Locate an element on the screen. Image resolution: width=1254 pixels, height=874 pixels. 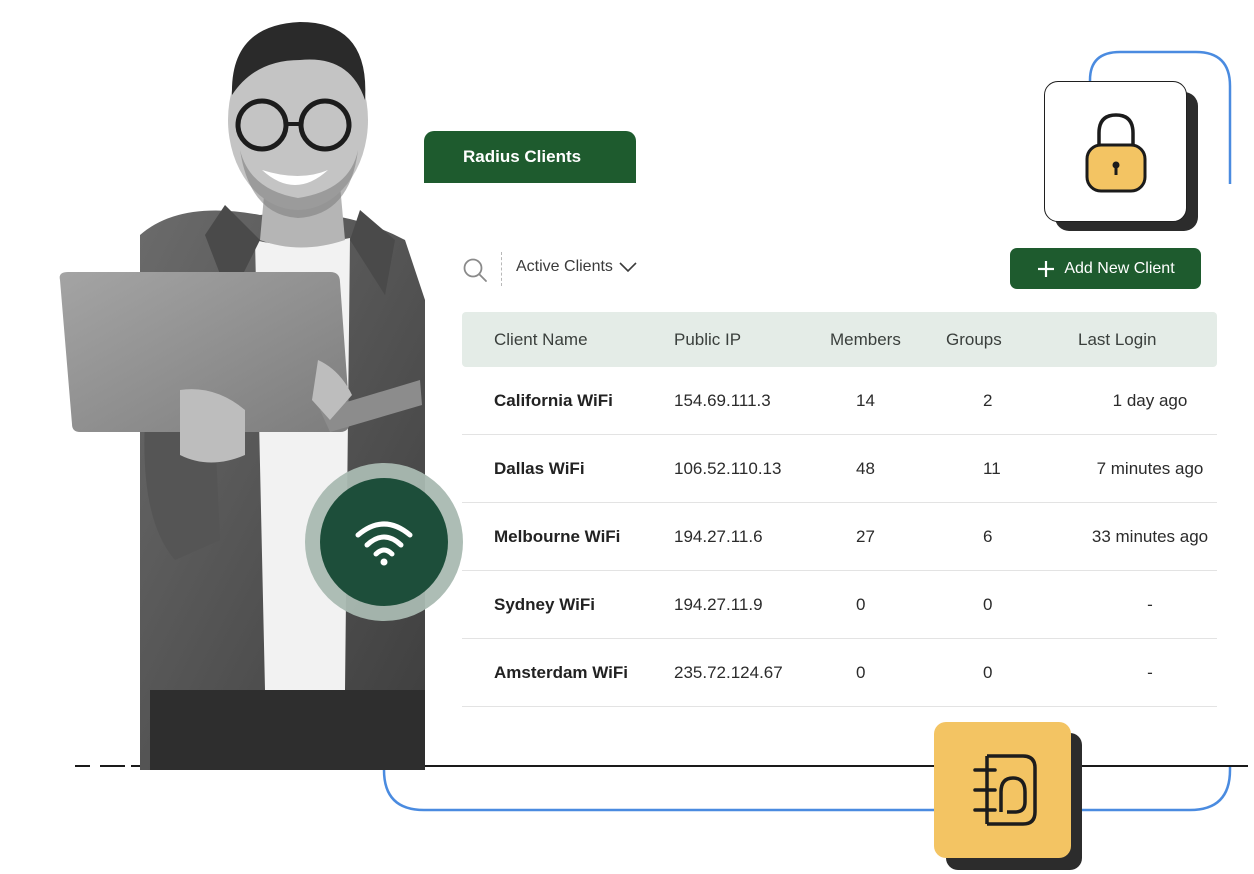
header-client-name: Client Name is located at coordinates (552, 340).